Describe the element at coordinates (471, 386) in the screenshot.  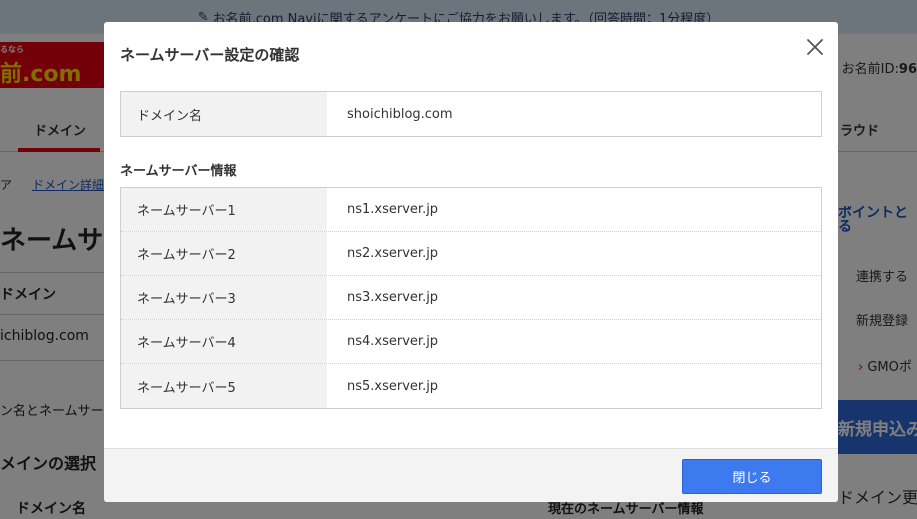
I see `table-row: ネームサーバー5 ns5.xserver.jp` at that location.